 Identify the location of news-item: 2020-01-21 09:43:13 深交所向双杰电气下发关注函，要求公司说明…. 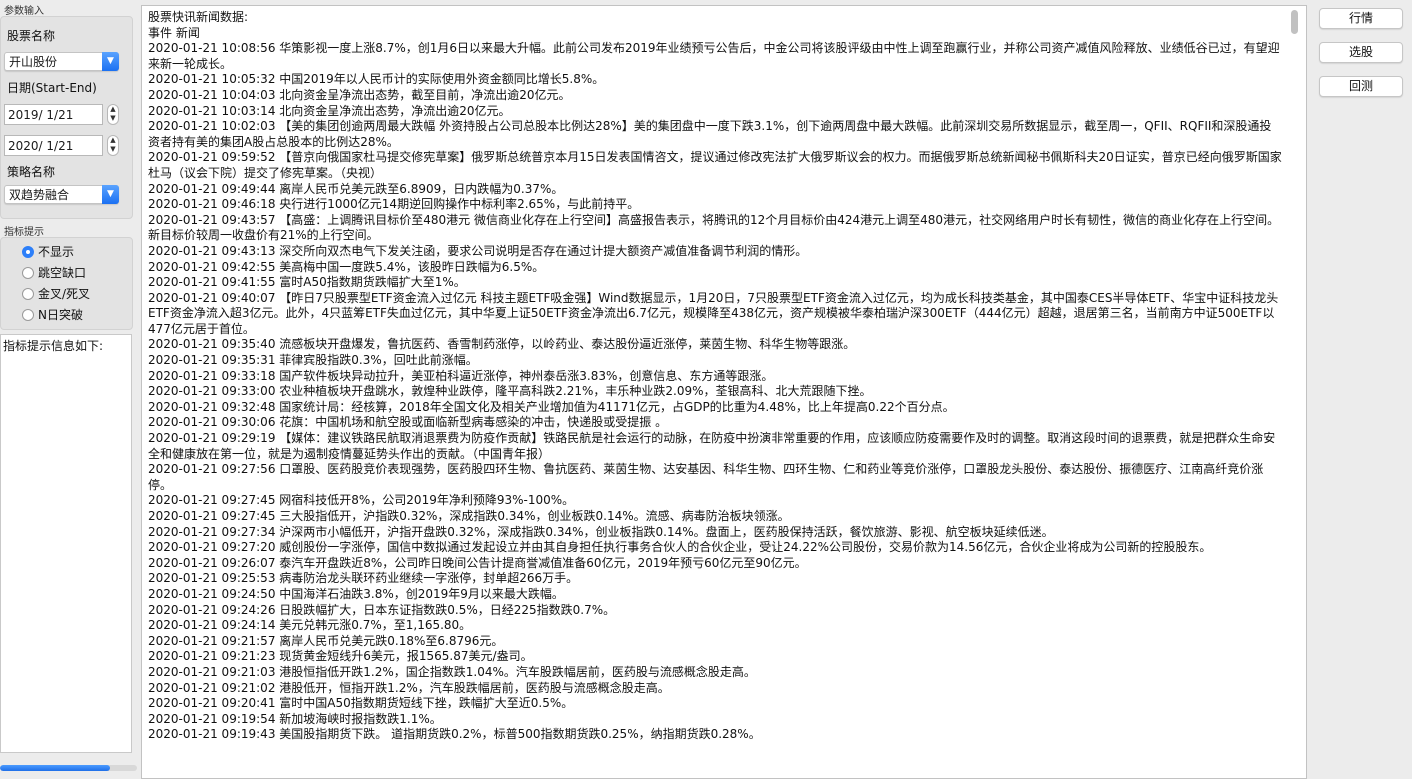
(478, 250).